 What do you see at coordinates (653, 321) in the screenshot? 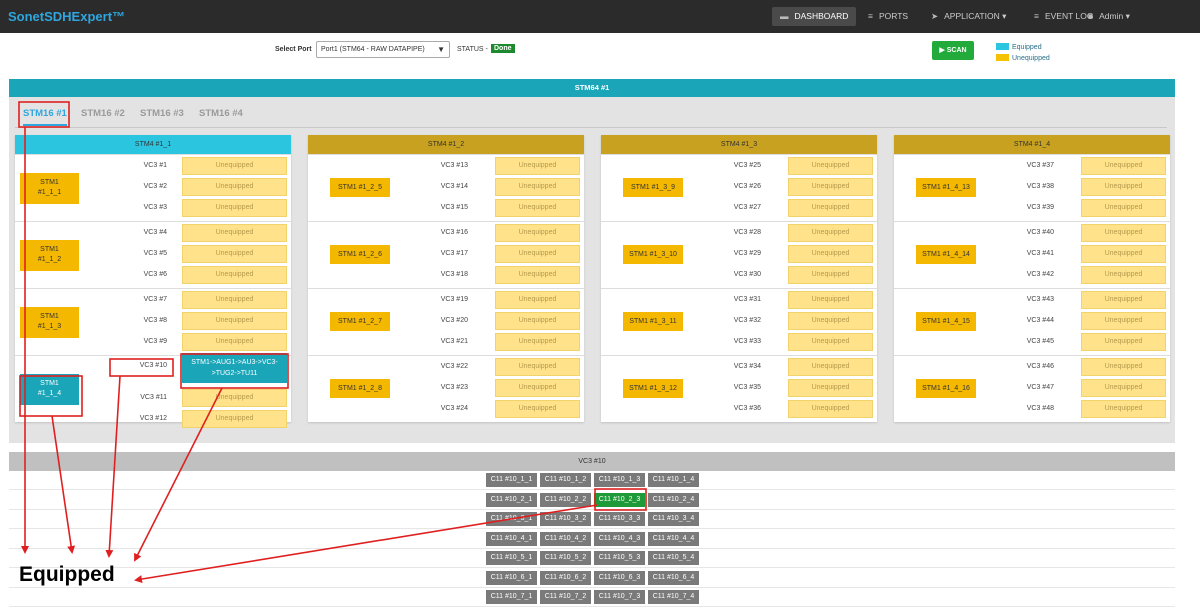
I see `stm1-button: STM1 #1_3_11` at bounding box center [653, 321].